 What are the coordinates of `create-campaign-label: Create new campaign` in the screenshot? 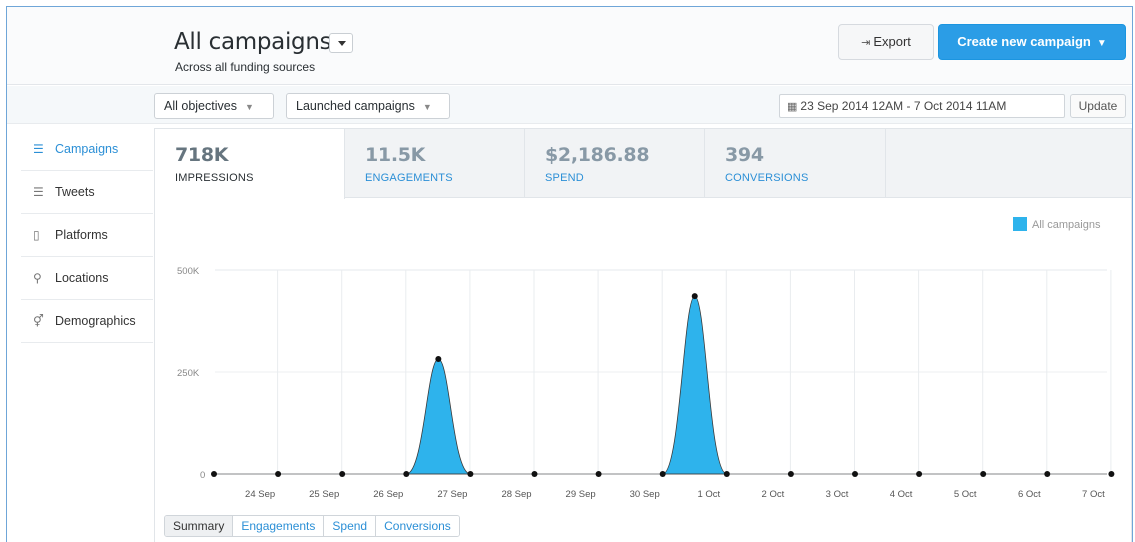 It's located at (1024, 41).